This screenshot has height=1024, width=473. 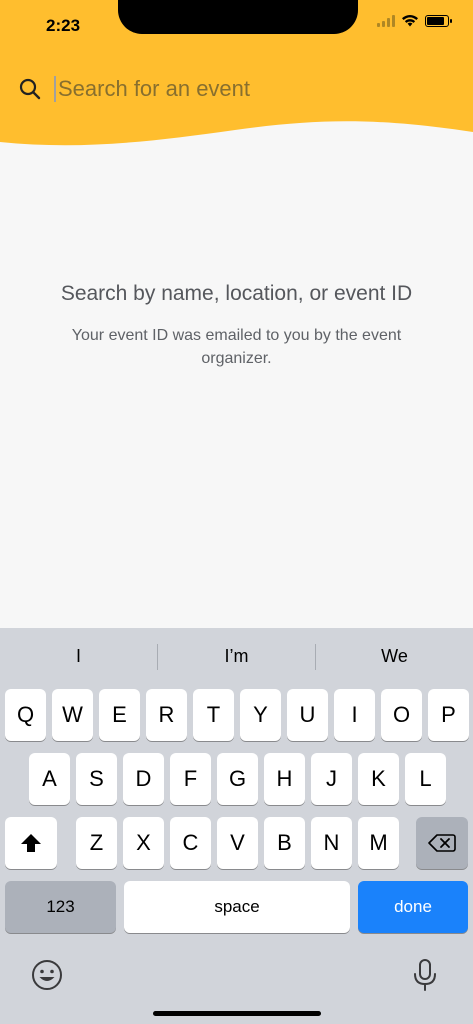 I want to click on text-cursor, so click(x=55, y=89).